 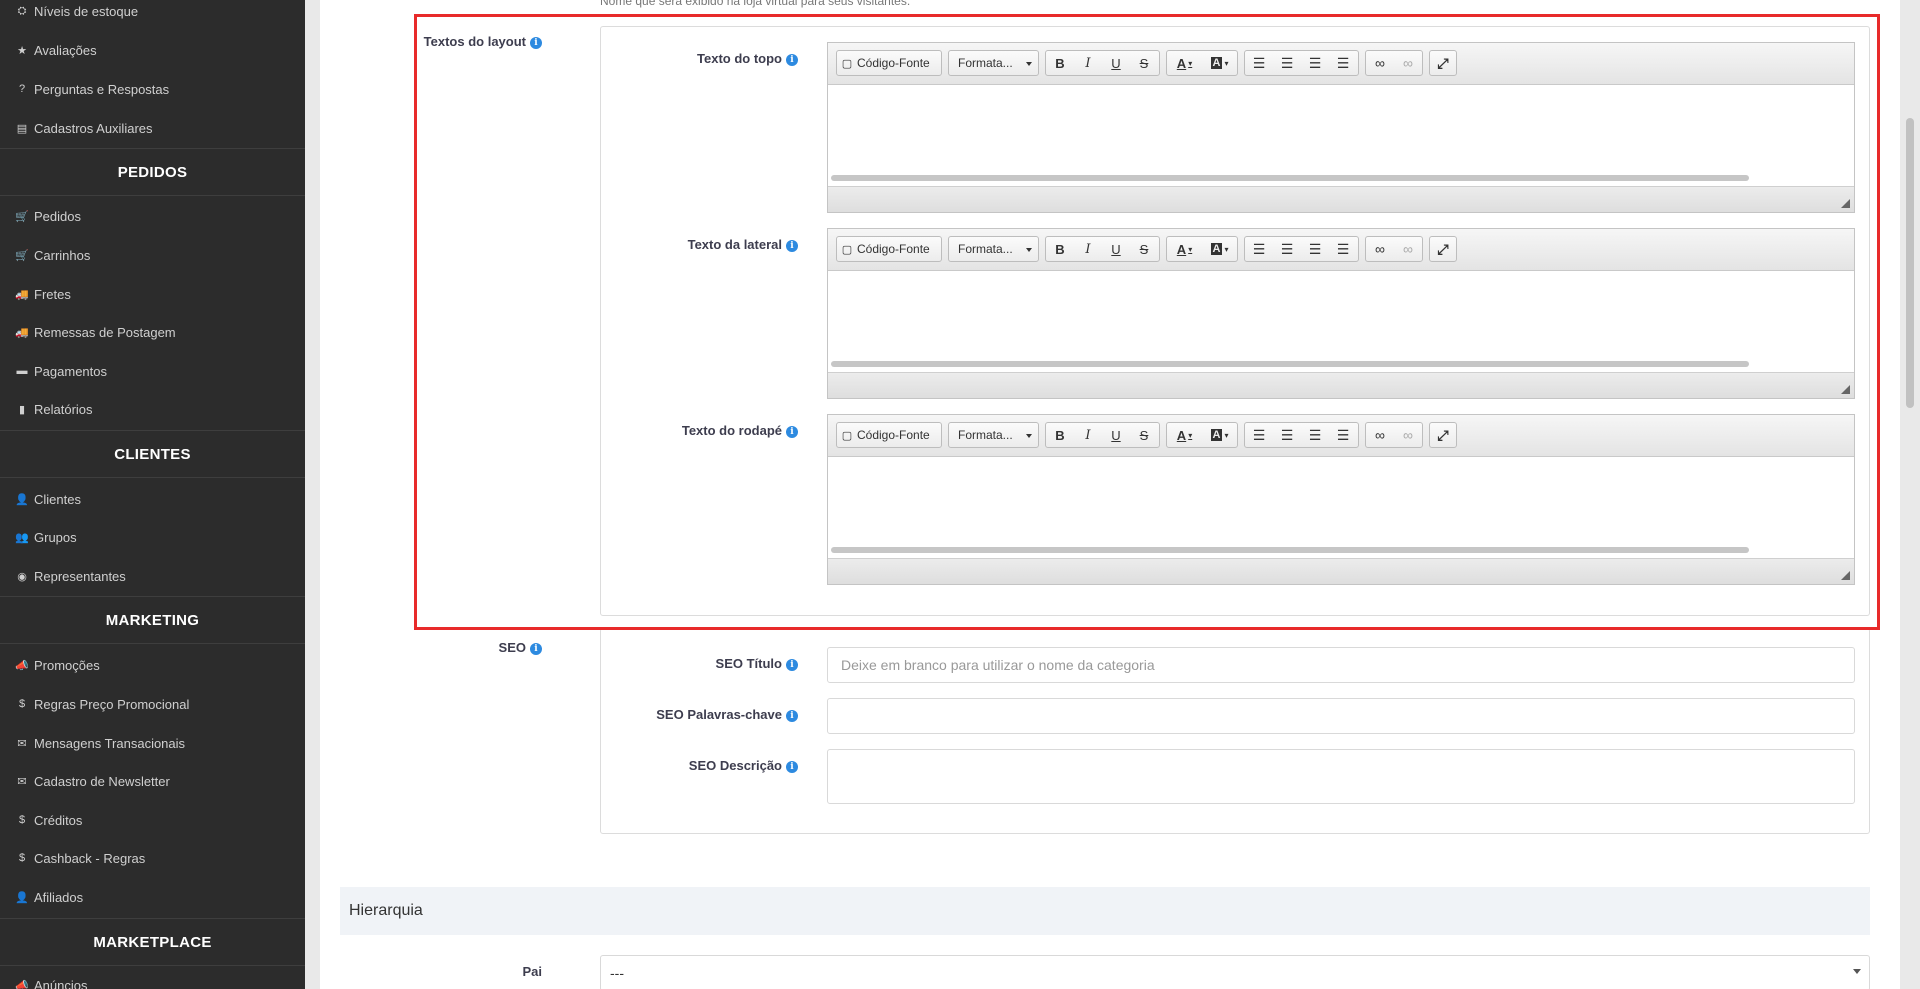 I want to click on sidebar-item-avaliacoes: ★ Avaliações, so click(x=152, y=50).